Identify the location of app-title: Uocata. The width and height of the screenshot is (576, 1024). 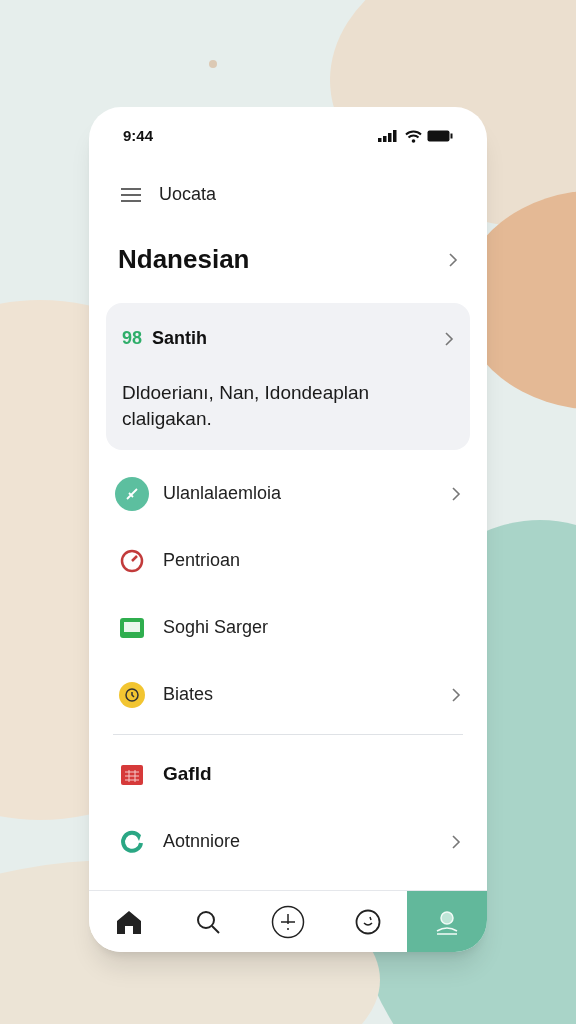
(188, 194).